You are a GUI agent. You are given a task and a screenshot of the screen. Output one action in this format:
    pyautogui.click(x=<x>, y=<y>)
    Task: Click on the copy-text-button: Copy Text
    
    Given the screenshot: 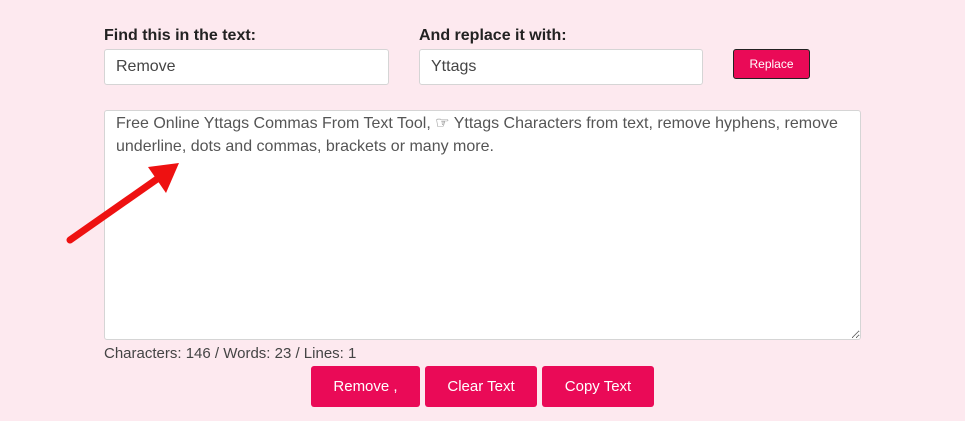 What is the action you would take?
    pyautogui.click(x=598, y=386)
    